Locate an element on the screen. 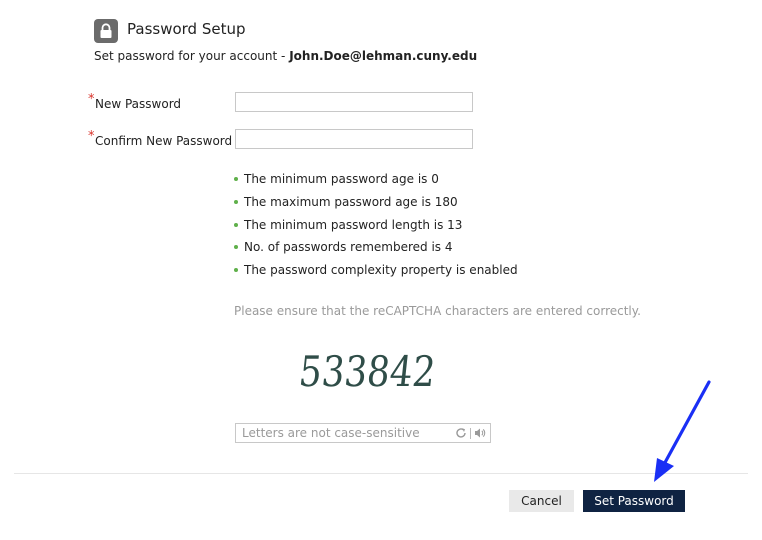  rule-text: The maximum password age is 180 is located at coordinates (351, 201).